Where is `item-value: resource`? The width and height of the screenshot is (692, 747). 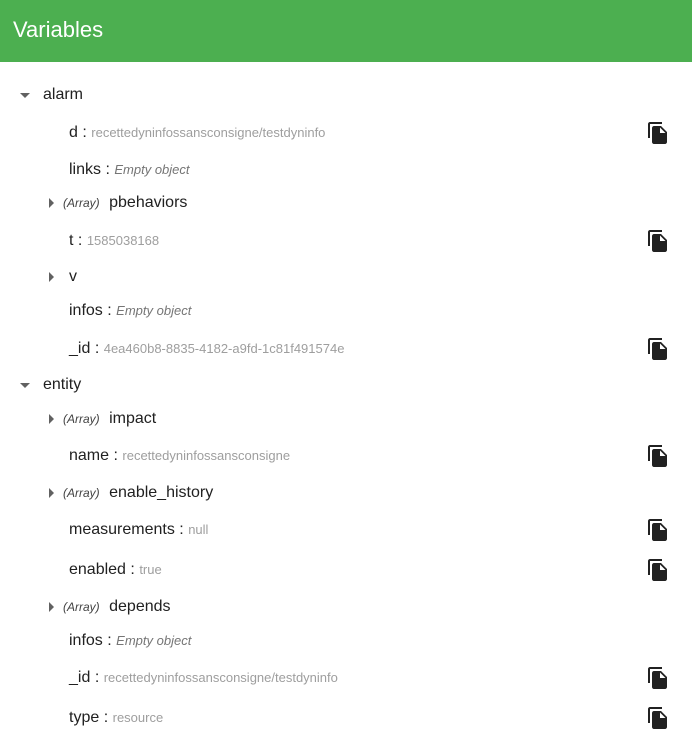 item-value: resource is located at coordinates (138, 717).